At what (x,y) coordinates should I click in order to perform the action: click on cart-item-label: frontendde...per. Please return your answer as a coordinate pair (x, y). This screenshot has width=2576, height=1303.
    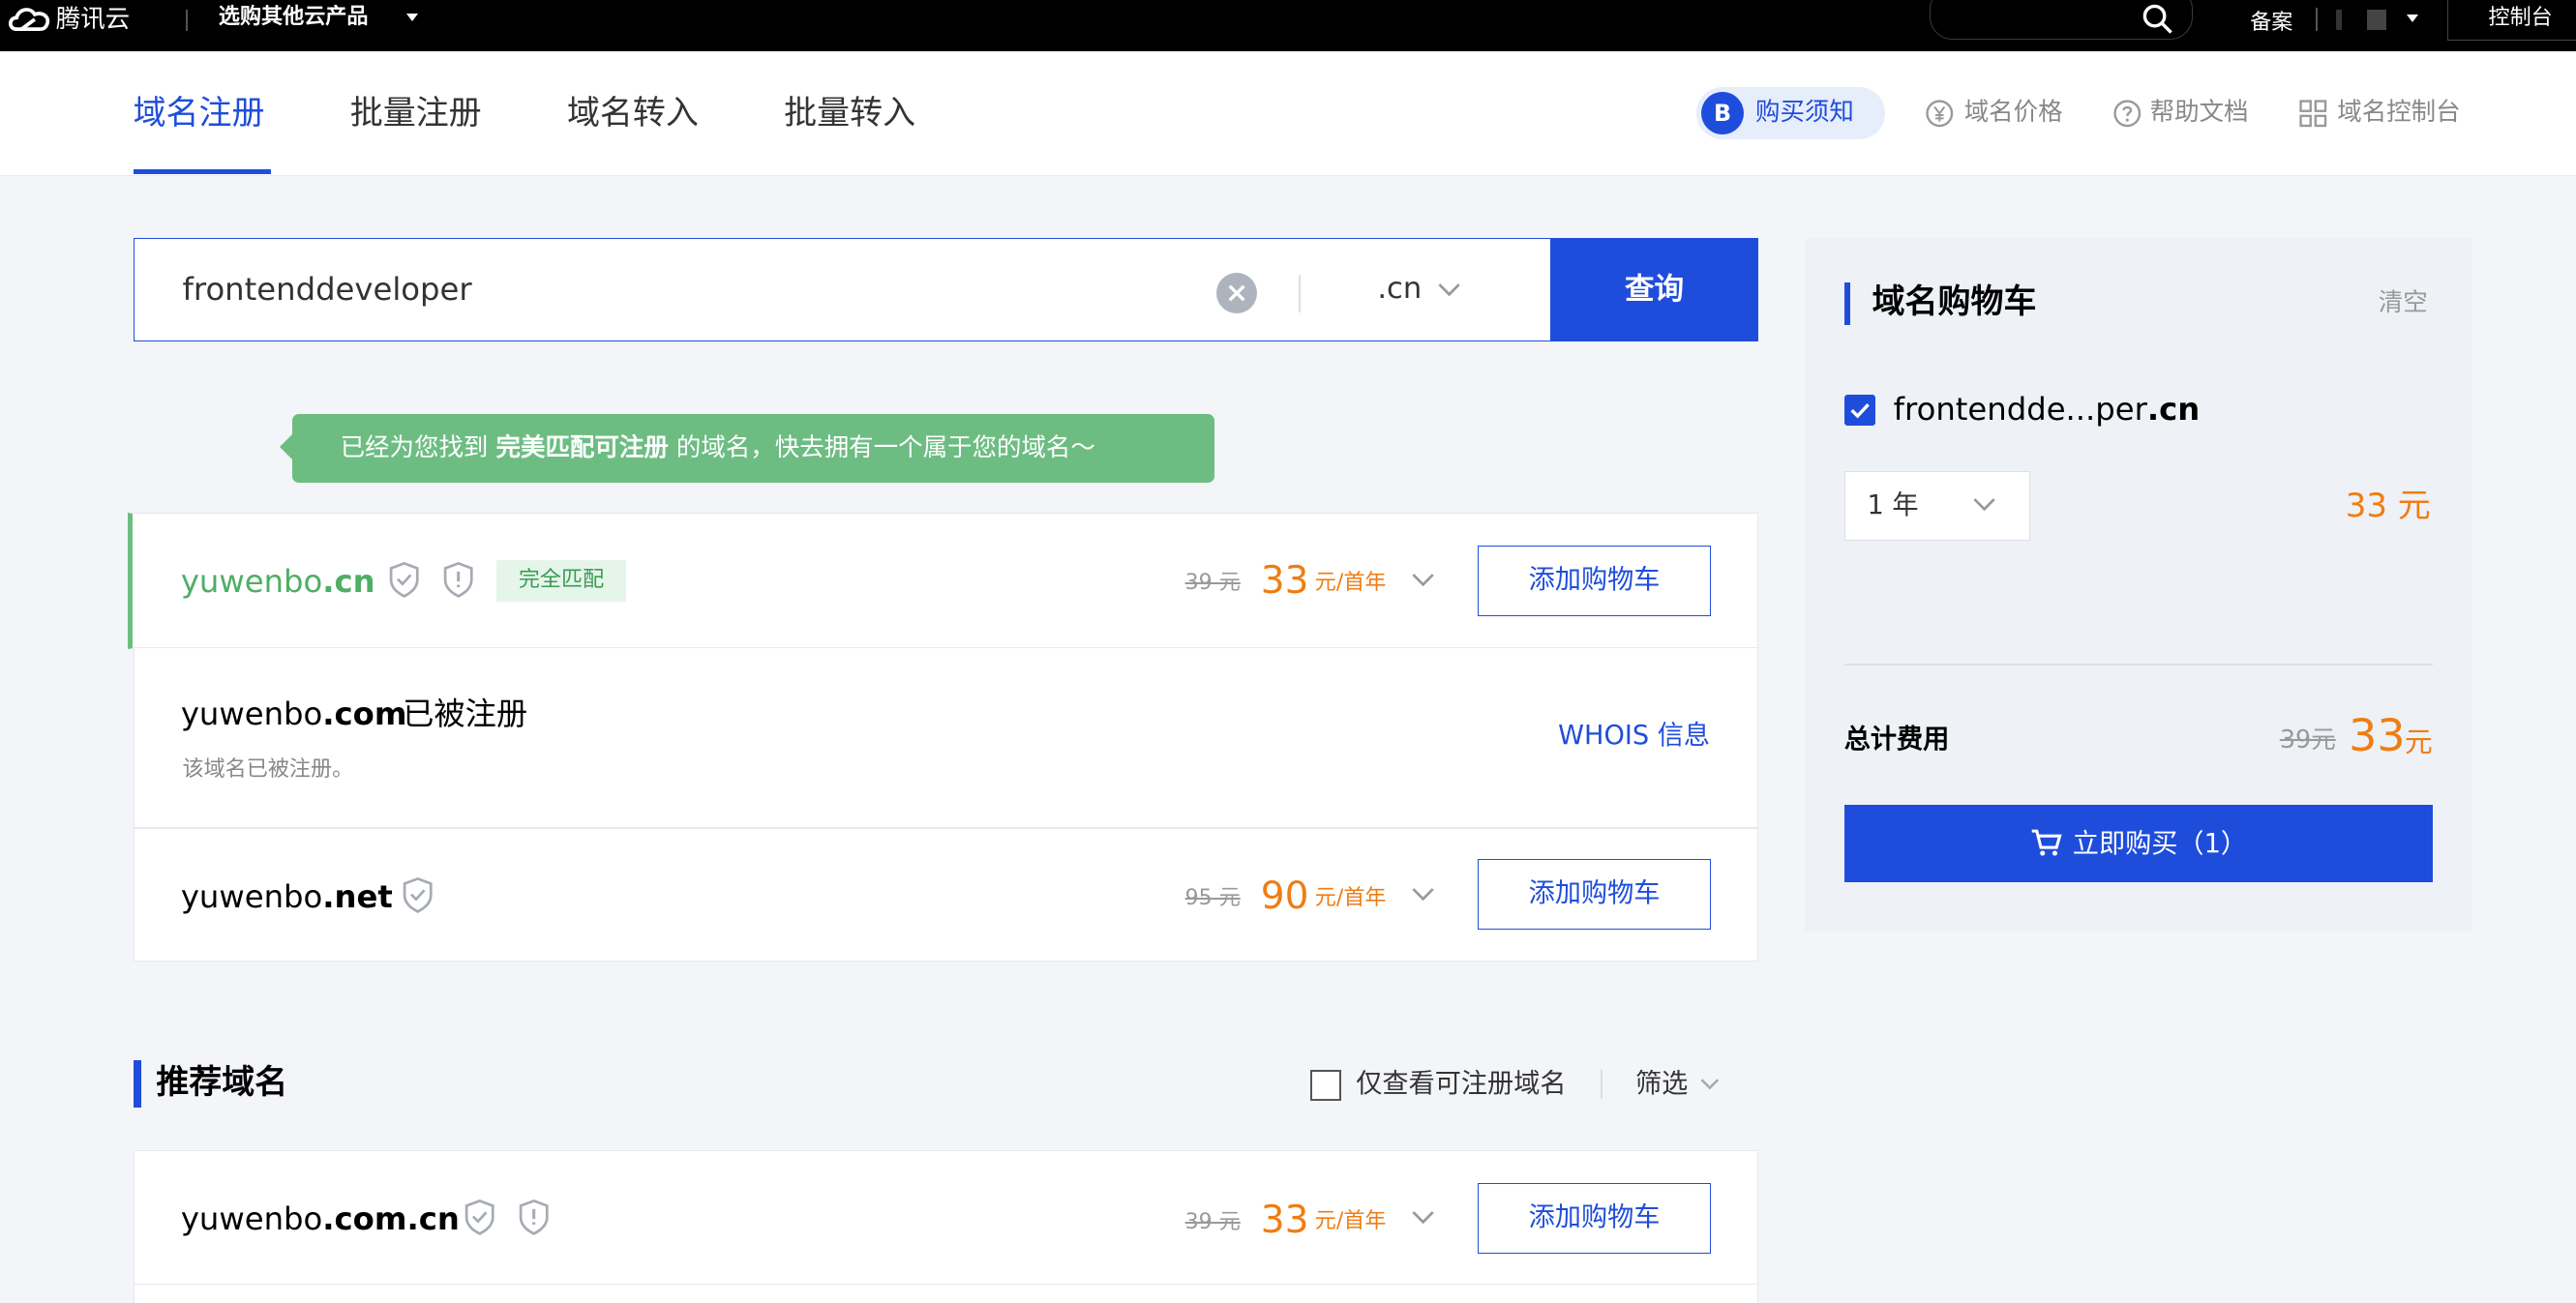
    Looking at the image, I should click on (2020, 409).